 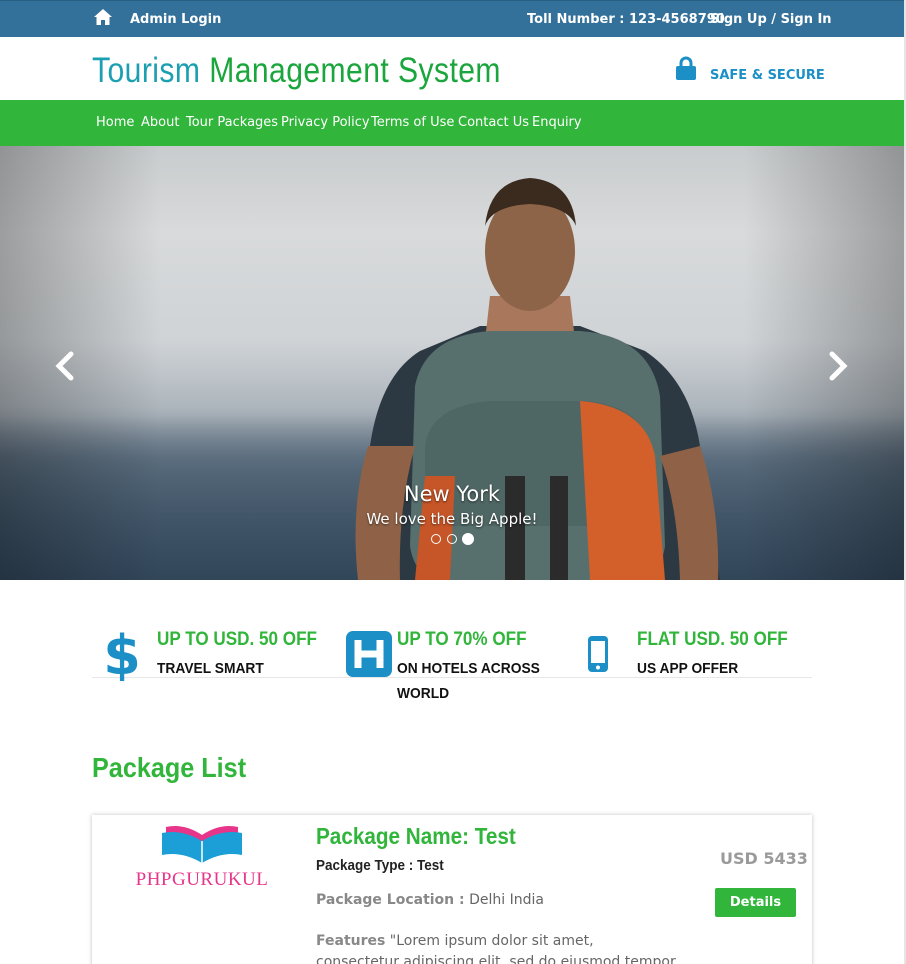 What do you see at coordinates (838, 366) in the screenshot?
I see `carousel-next-icon` at bounding box center [838, 366].